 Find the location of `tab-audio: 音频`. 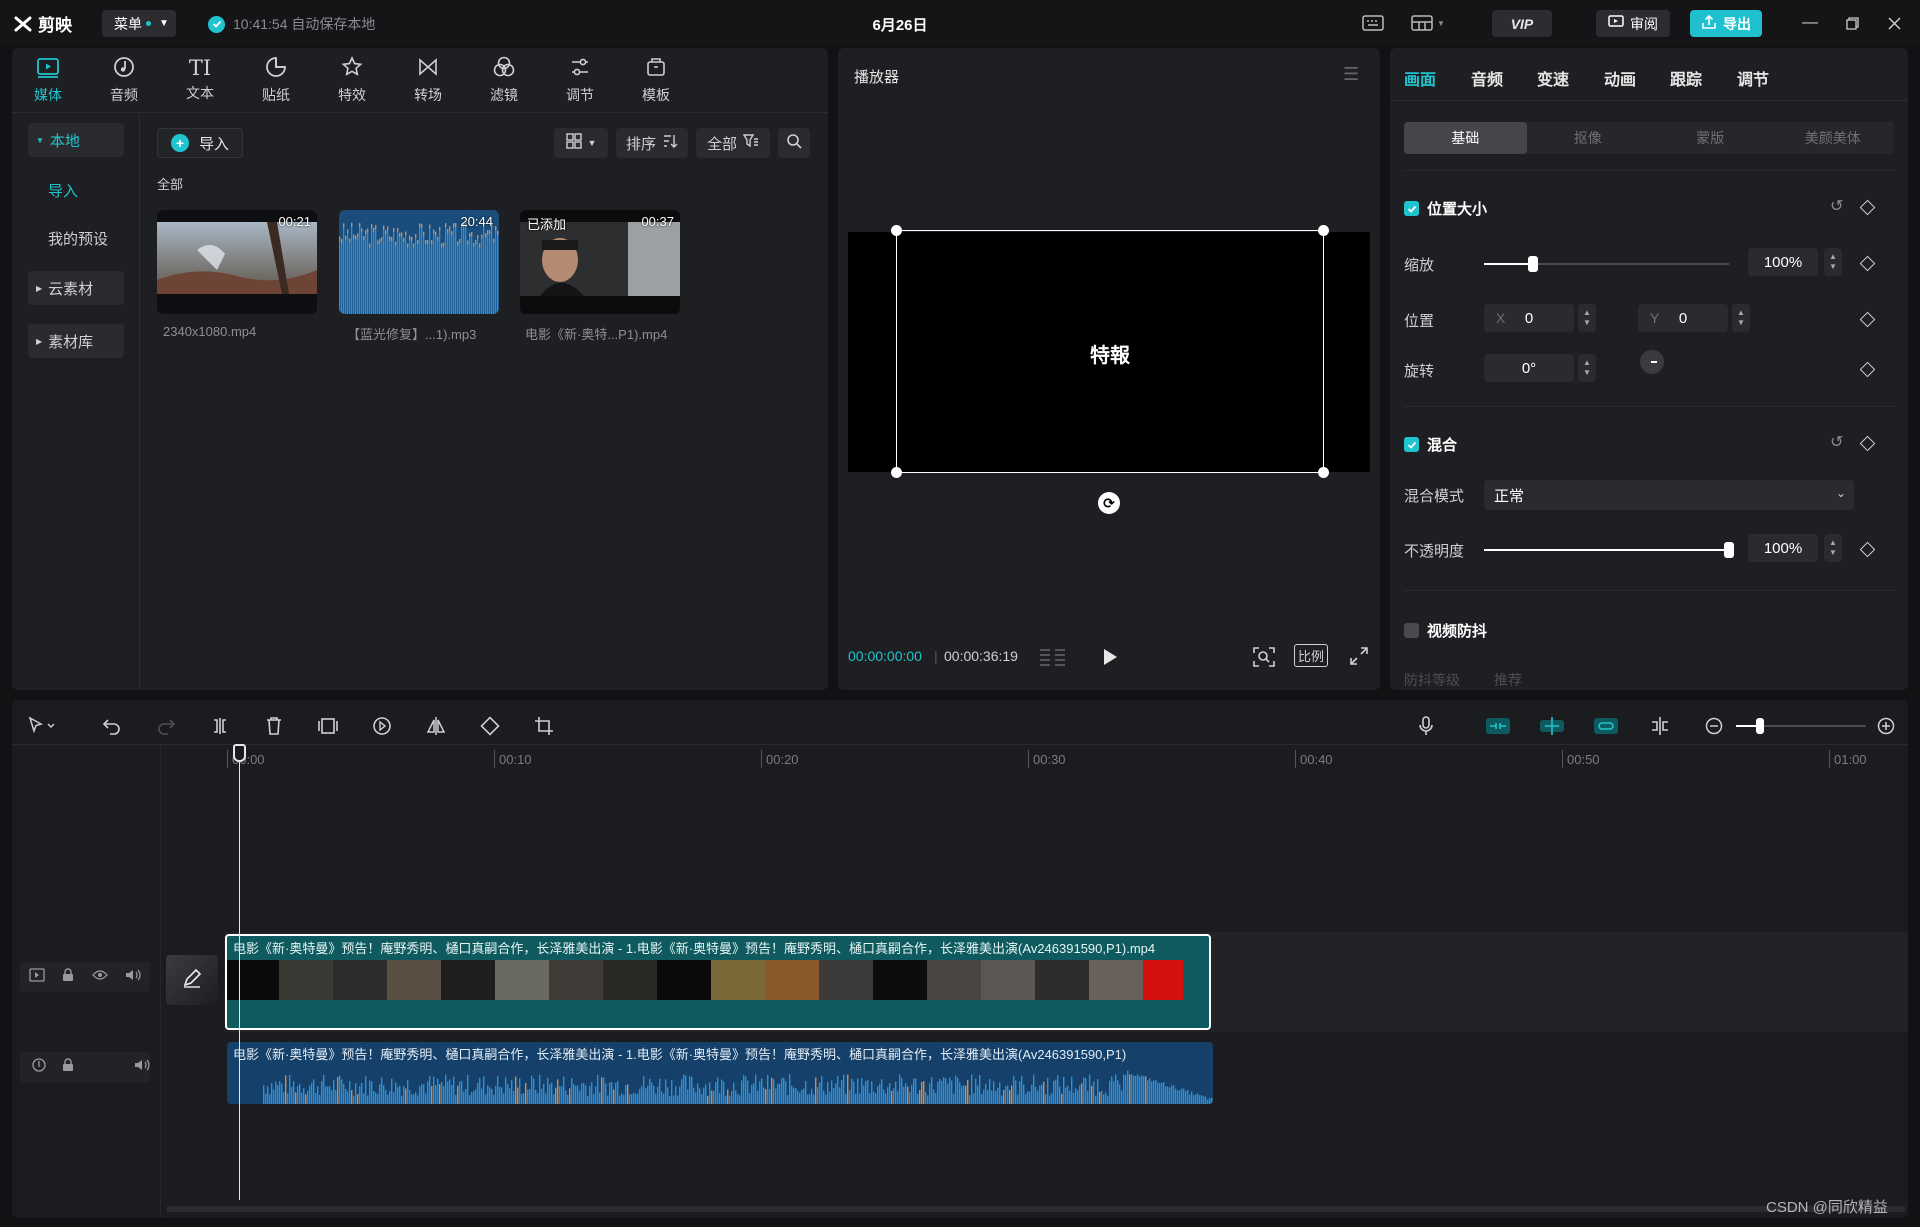

tab-audio: 音频 is located at coordinates (1487, 78).